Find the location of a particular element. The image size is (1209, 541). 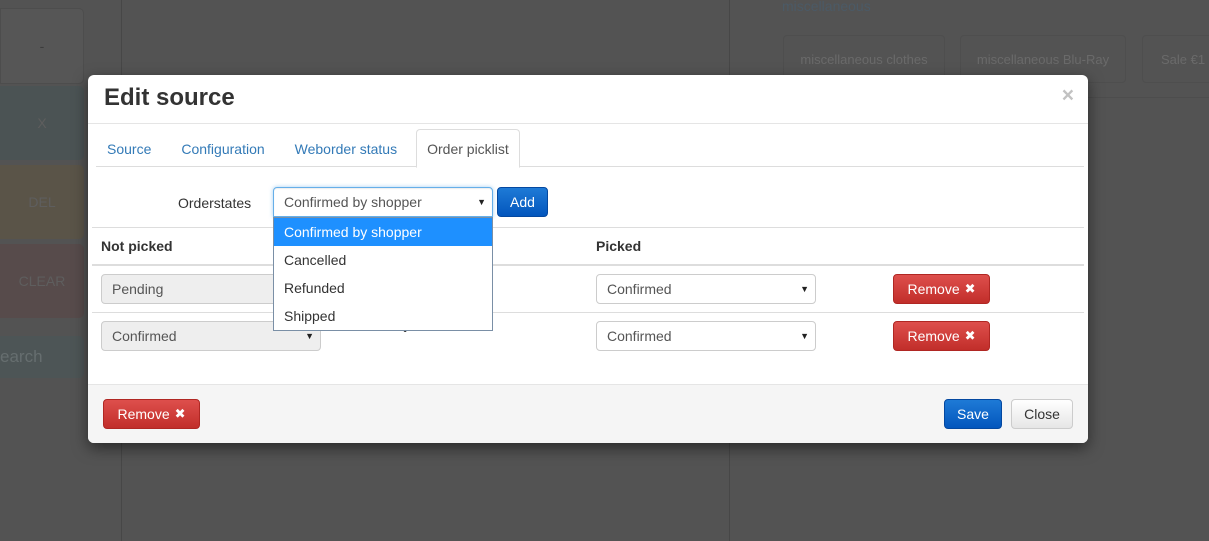

tab-source: Source is located at coordinates (129, 148).